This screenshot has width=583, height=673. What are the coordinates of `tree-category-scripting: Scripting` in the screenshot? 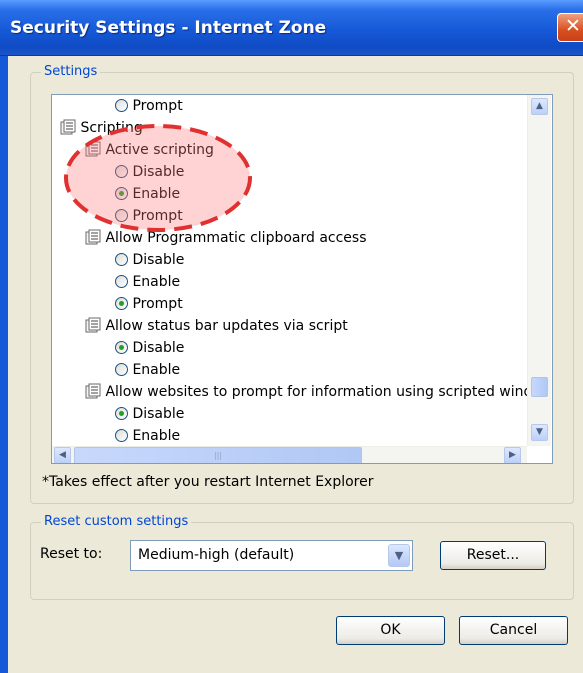 It's located at (101, 128).